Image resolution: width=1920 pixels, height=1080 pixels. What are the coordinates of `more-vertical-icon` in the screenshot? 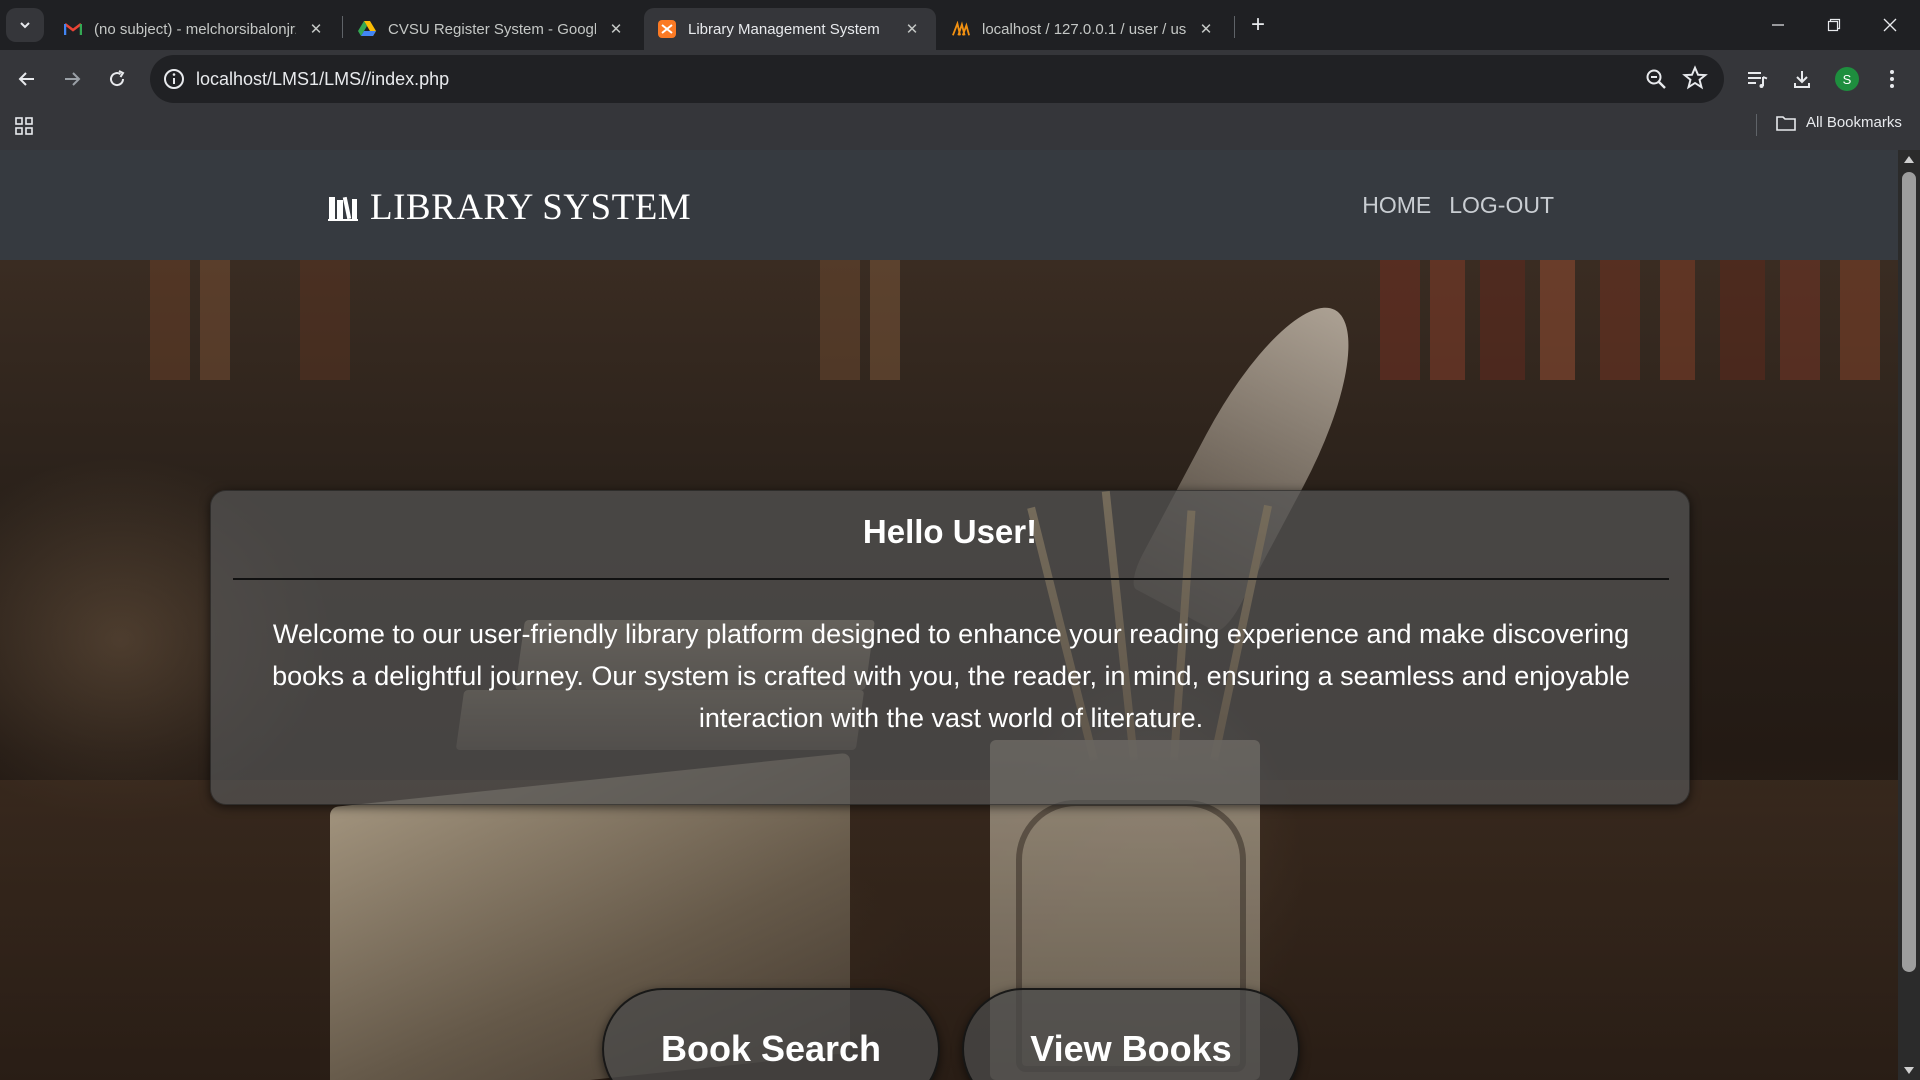 It's located at (1892, 79).